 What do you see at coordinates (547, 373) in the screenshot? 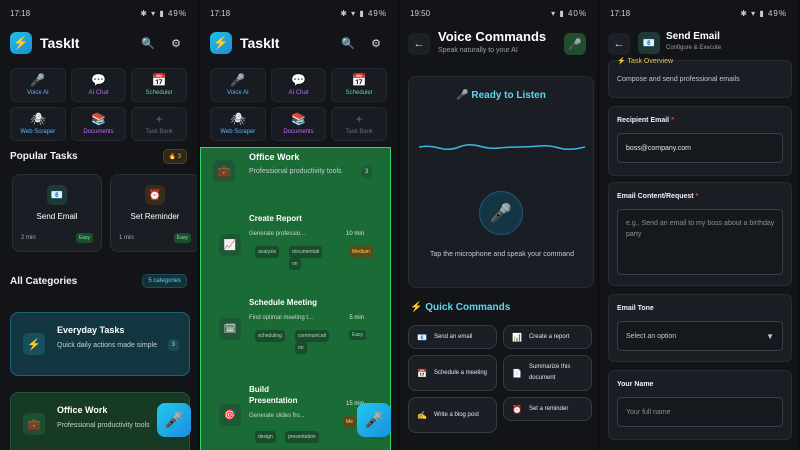
I see `command-summarize-document: 📄 Summarize this document` at bounding box center [547, 373].